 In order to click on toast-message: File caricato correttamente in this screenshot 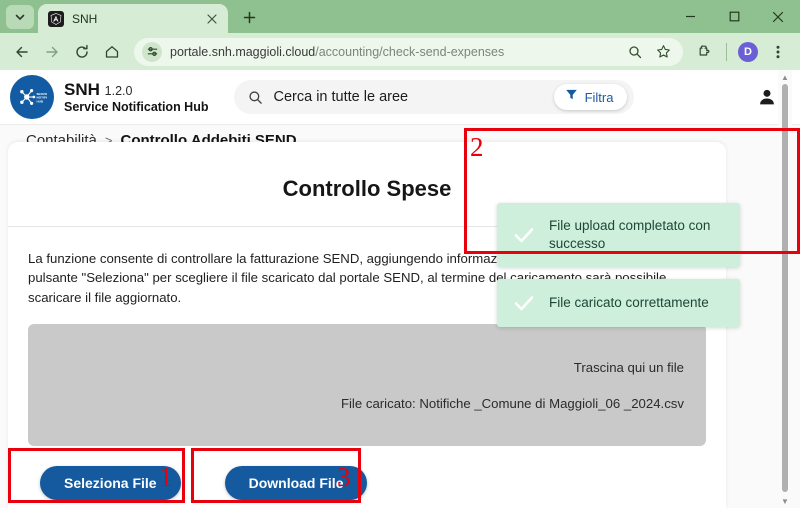, I will do `click(629, 302)`.